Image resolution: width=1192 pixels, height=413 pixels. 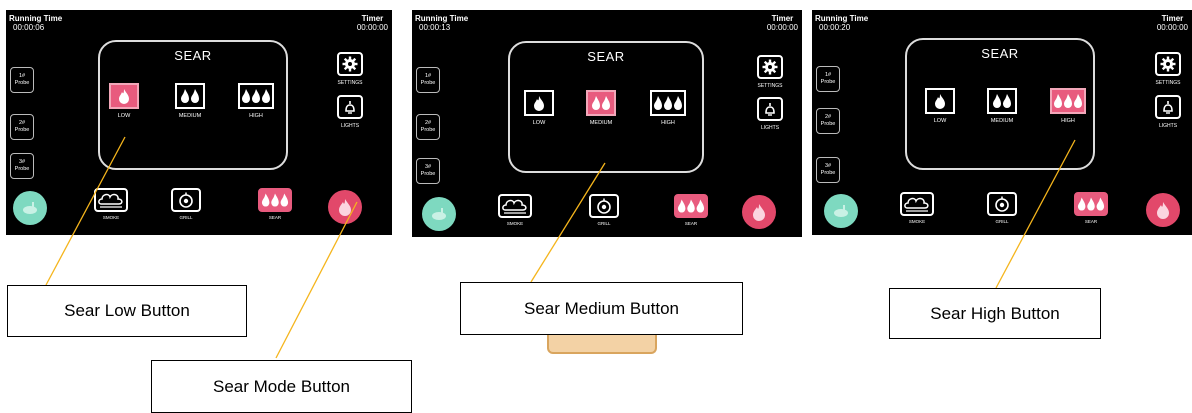 What do you see at coordinates (601, 308) in the screenshot?
I see `callout-sear-medium: Sear Medium Button` at bounding box center [601, 308].